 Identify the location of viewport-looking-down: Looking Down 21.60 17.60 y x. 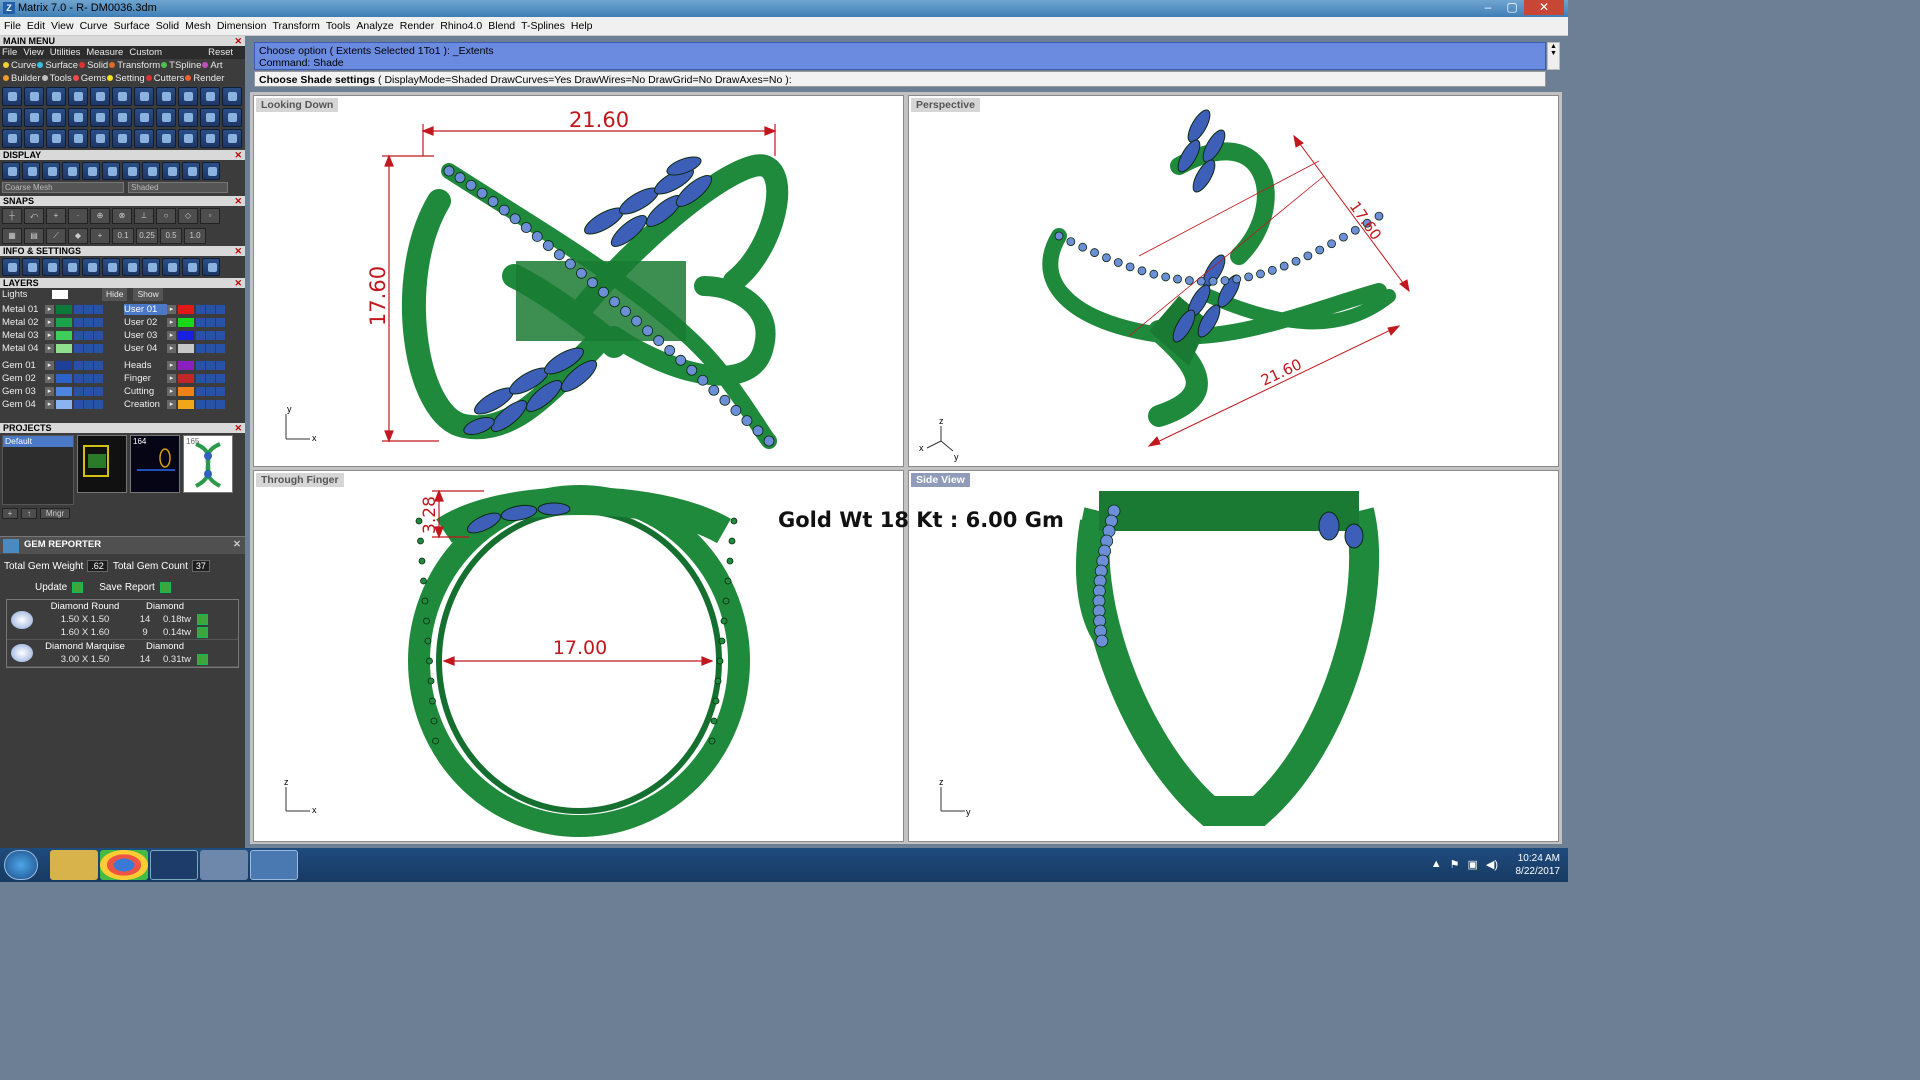
(578, 281).